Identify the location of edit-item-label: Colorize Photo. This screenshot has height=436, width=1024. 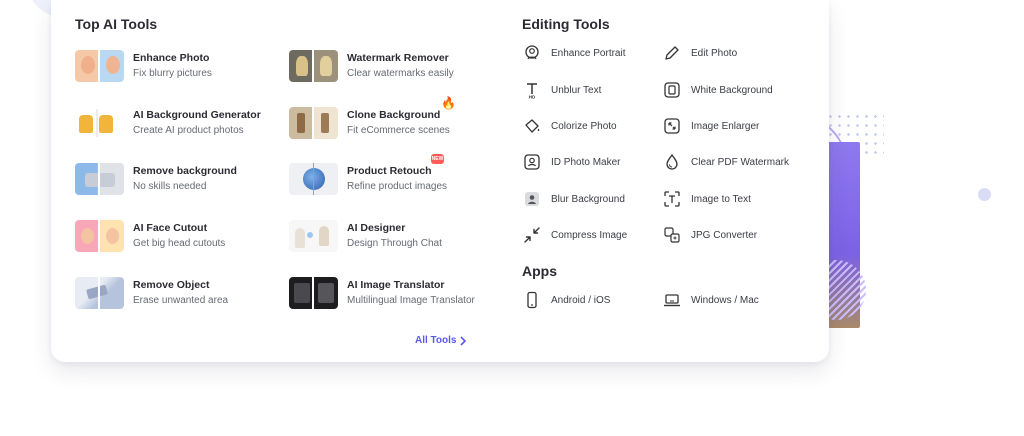
(584, 126).